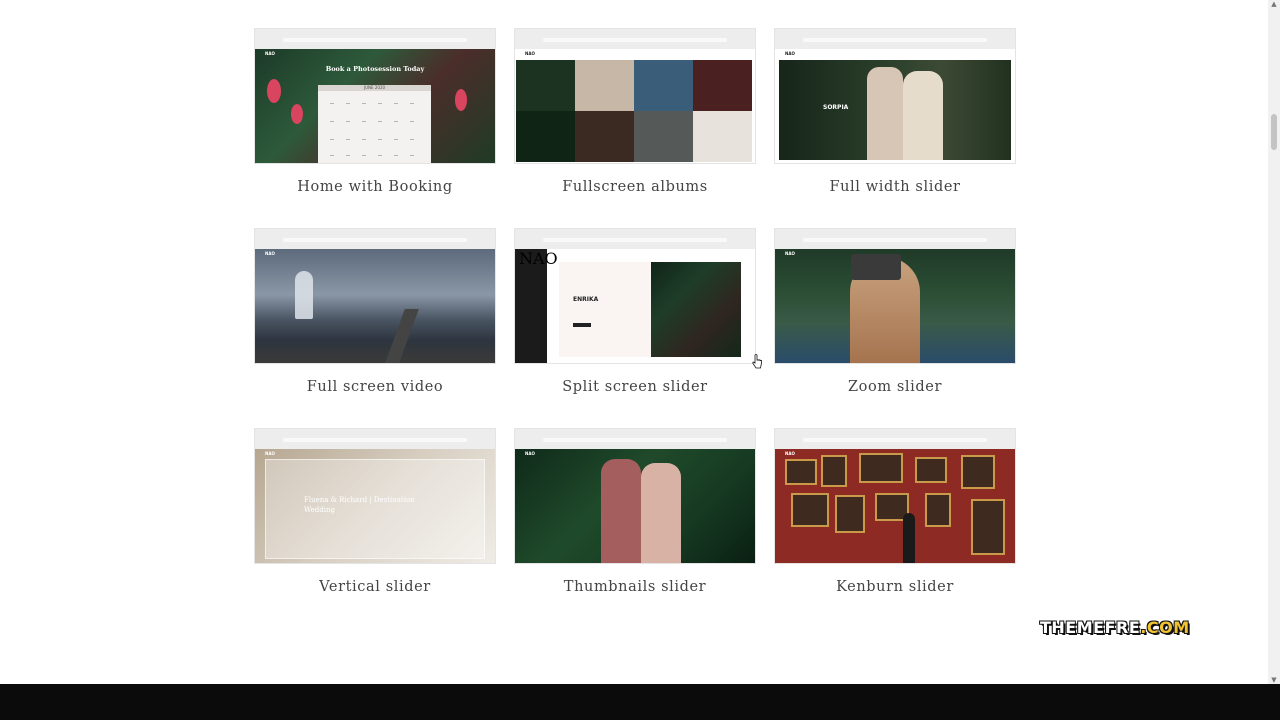 This screenshot has height=720, width=1280. I want to click on preview-image: NAO Book a Photosession Today JUNE 2020, so click(375, 106).